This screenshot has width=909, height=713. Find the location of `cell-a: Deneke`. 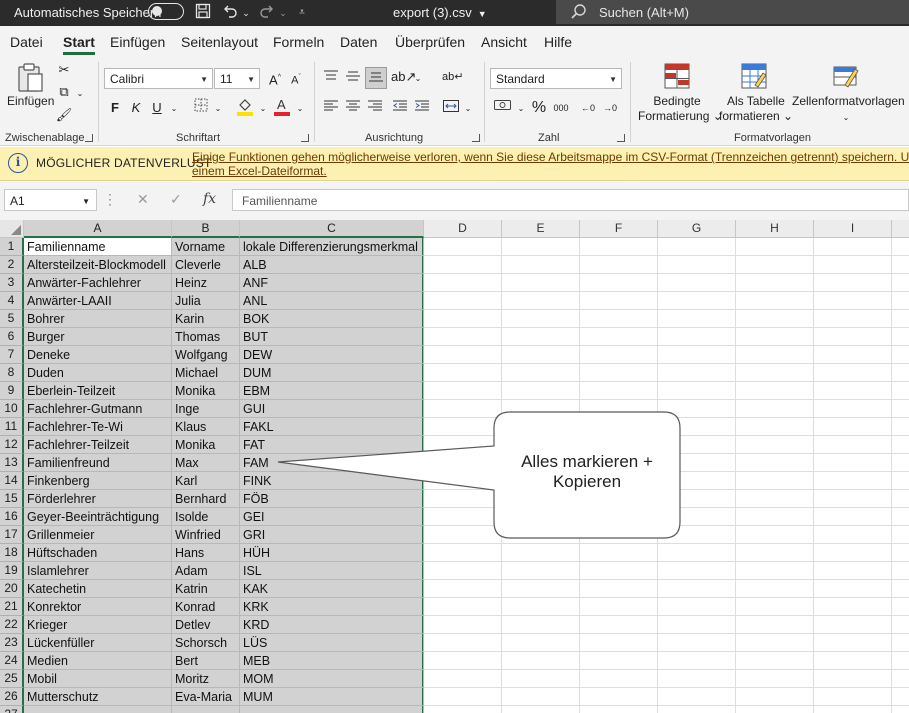

cell-a: Deneke is located at coordinates (98, 355).